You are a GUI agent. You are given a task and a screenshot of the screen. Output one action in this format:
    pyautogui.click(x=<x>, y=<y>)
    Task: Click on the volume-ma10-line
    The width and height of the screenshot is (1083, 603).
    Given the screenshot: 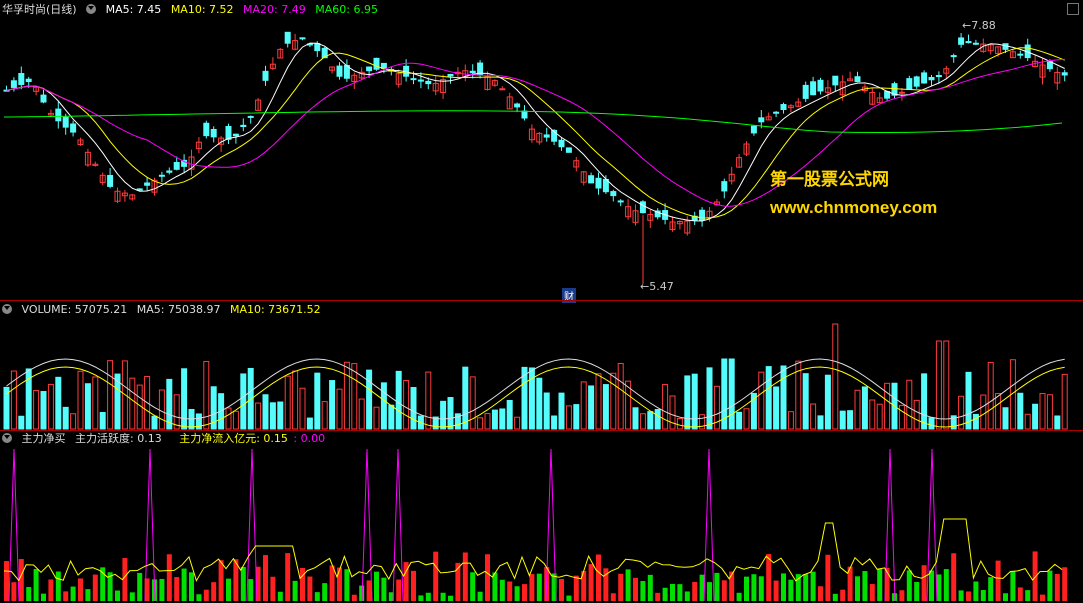 What is the action you would take?
    pyautogui.click(x=535, y=397)
    